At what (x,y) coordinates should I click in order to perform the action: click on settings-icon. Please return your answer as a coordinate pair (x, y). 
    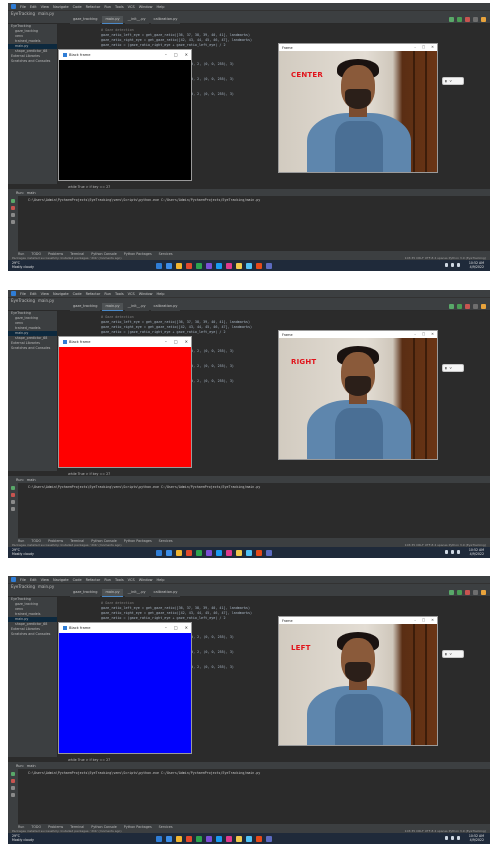
    Looking at the image, I should click on (483, 306).